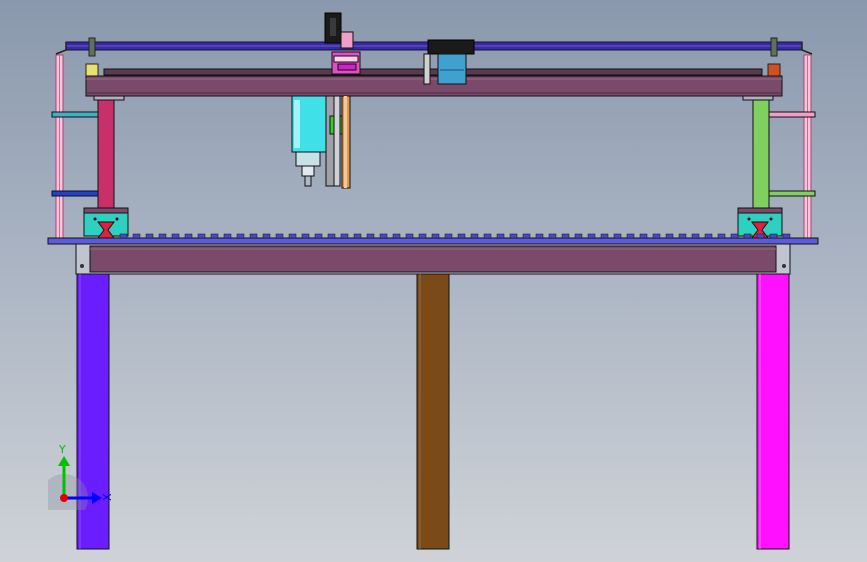 This screenshot has width=867, height=562. What do you see at coordinates (760, 223) in the screenshot?
I see `right-carriage-block` at bounding box center [760, 223].